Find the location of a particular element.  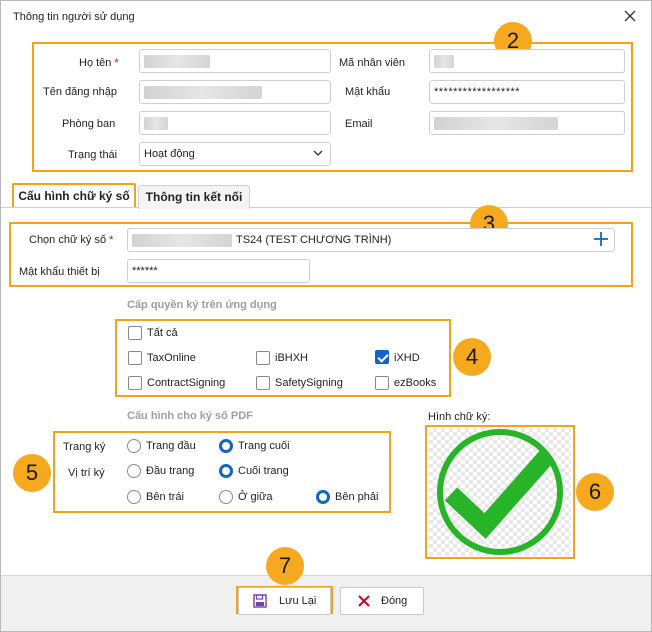

pdf-config-title: Cấu hình cho ký số PDF is located at coordinates (190, 416).